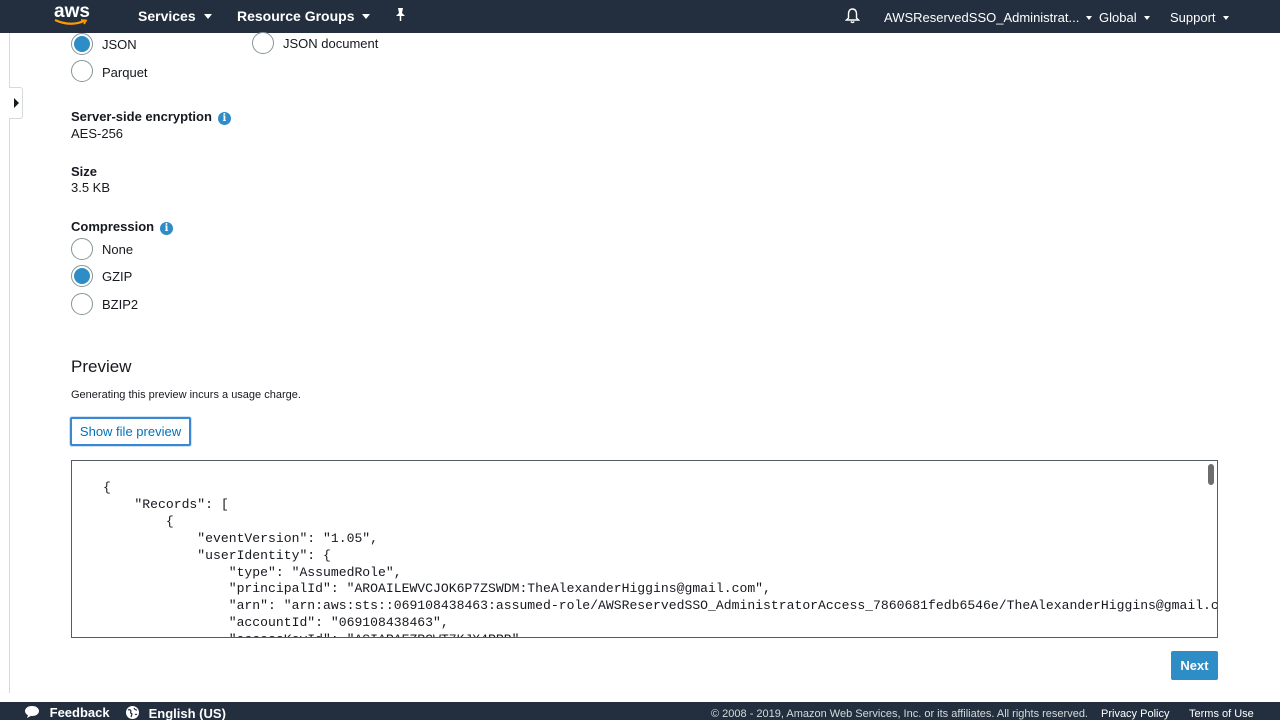 This screenshot has height=721, width=1280. Describe the element at coordinates (852, 16) in the screenshot. I see `bell-icon` at that location.